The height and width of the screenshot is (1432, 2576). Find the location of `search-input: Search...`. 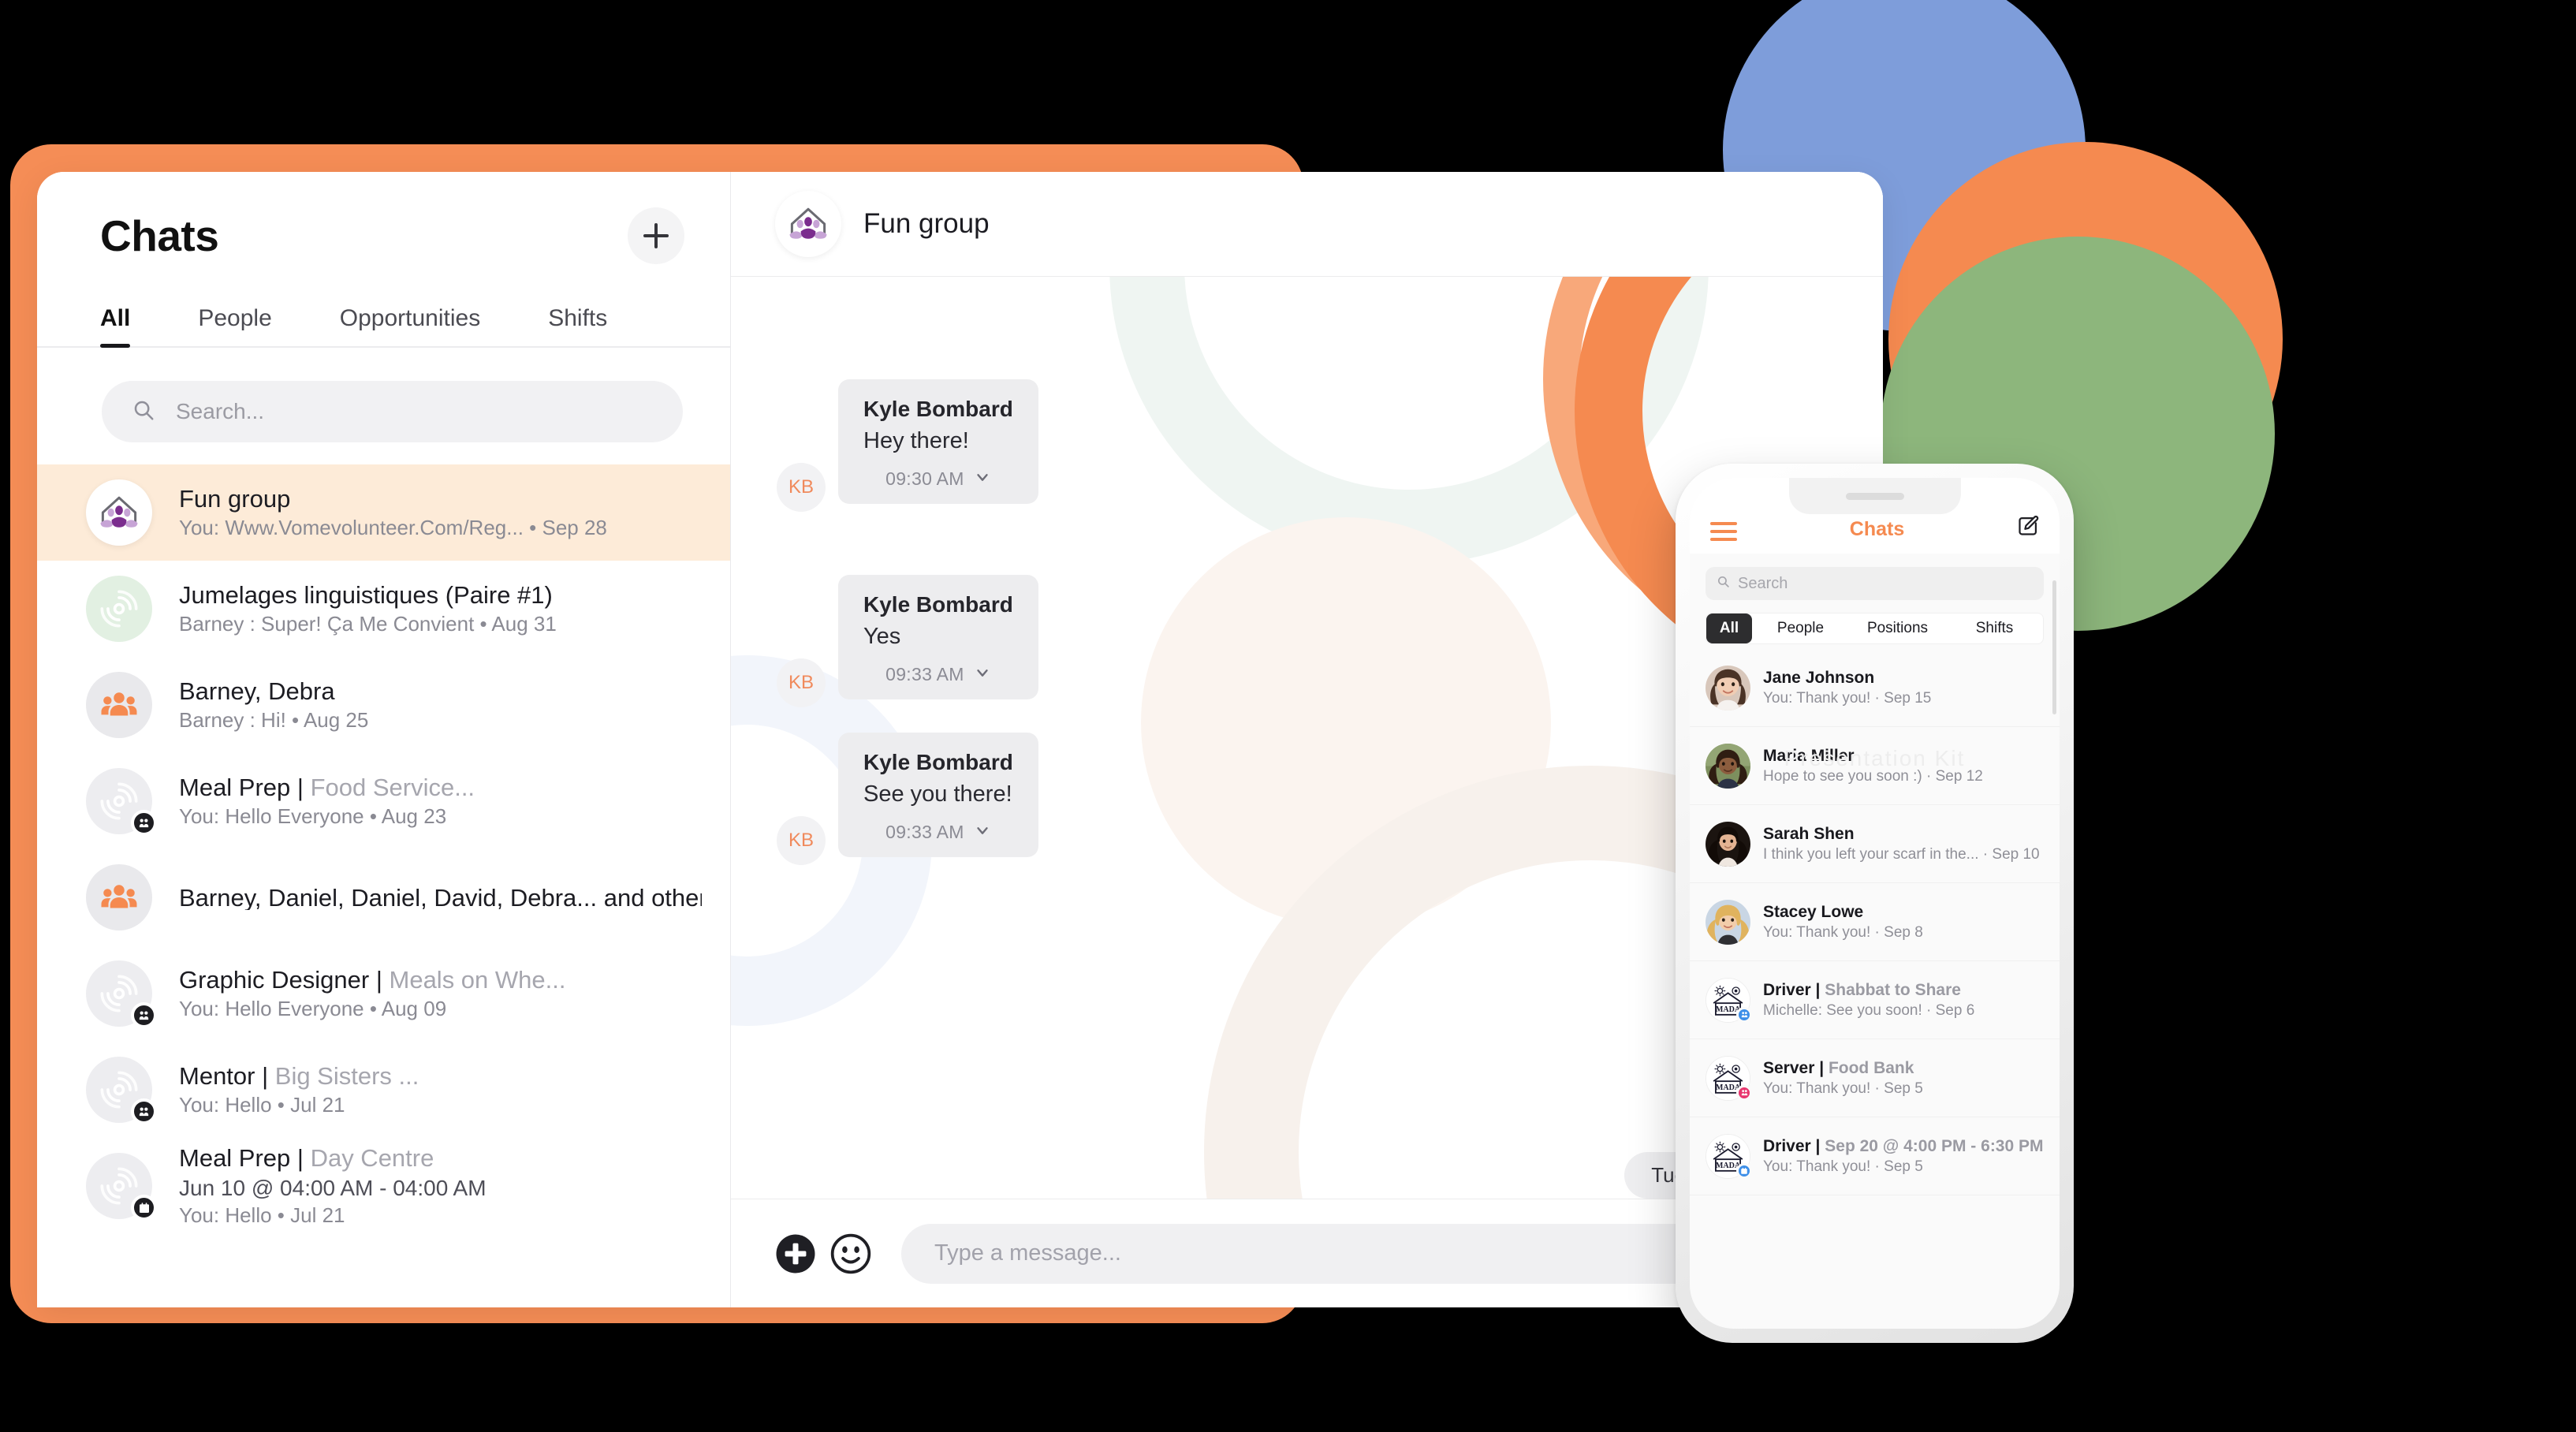

search-input: Search... is located at coordinates (393, 412).